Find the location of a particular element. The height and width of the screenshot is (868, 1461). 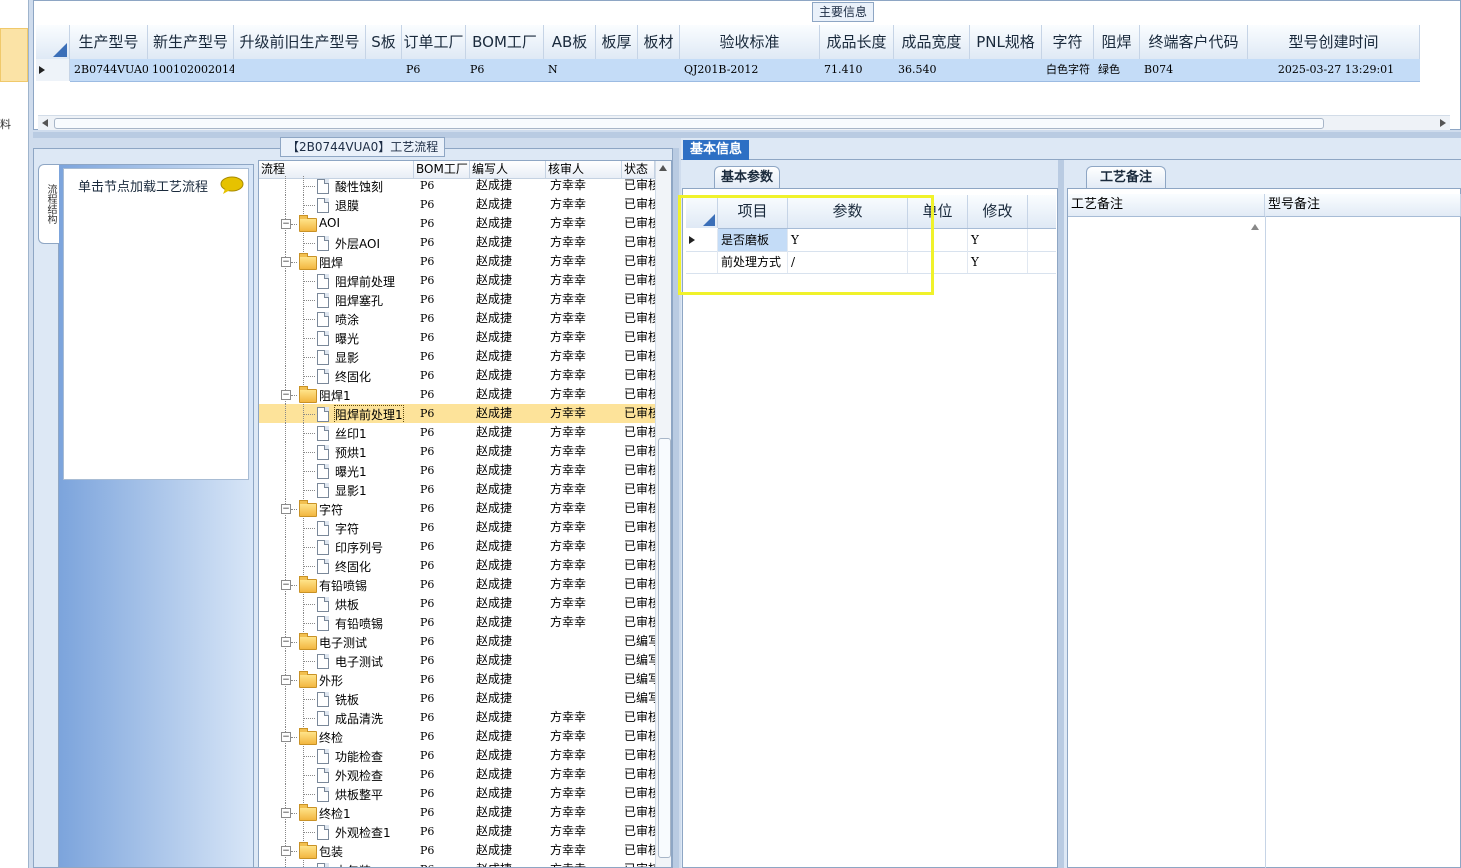

process-tree-row: 有铅喷锡 P6 赵成捷 方幸幸 已审核 is located at coordinates (457, 622).